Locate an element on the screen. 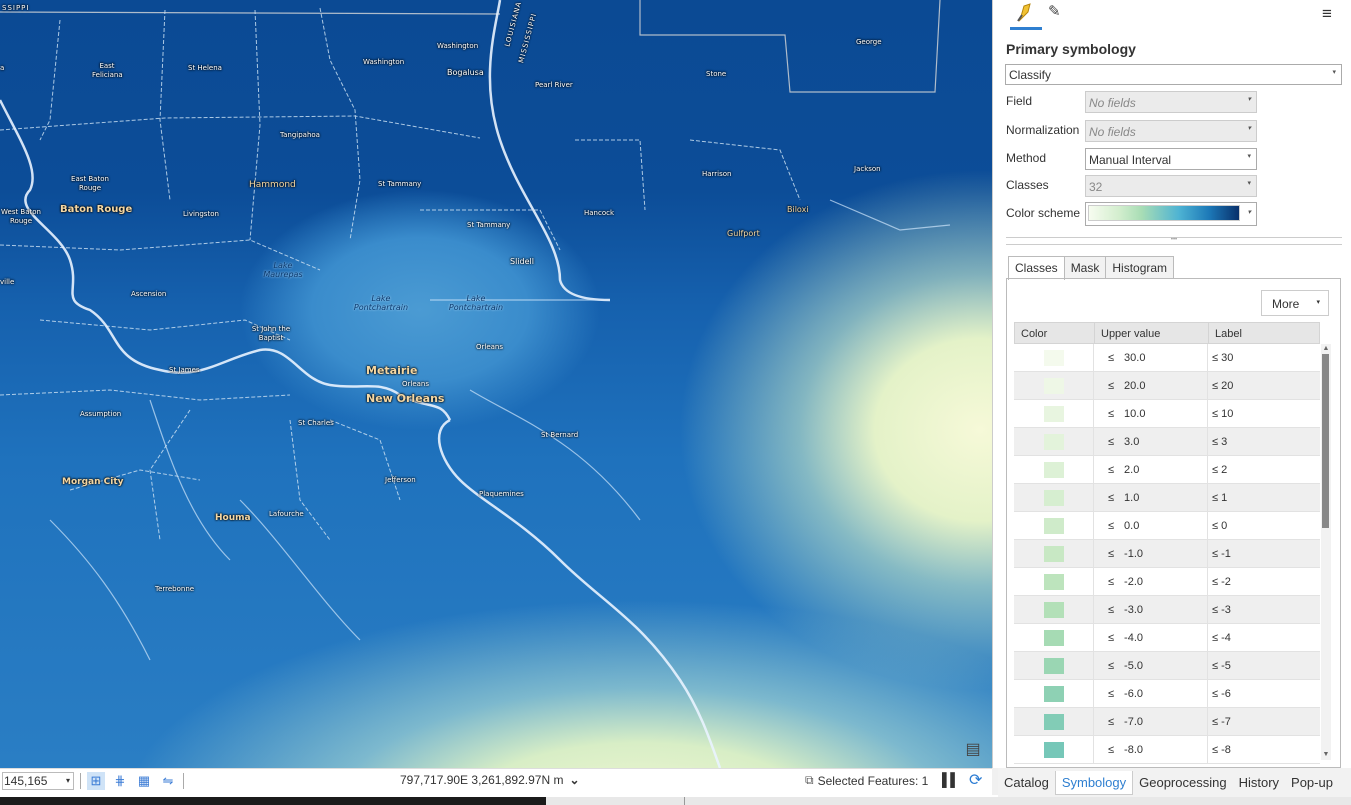 Image resolution: width=1351 pixels, height=805 pixels. table-row: ≤30.0 ≤ 30 is located at coordinates (1167, 357).